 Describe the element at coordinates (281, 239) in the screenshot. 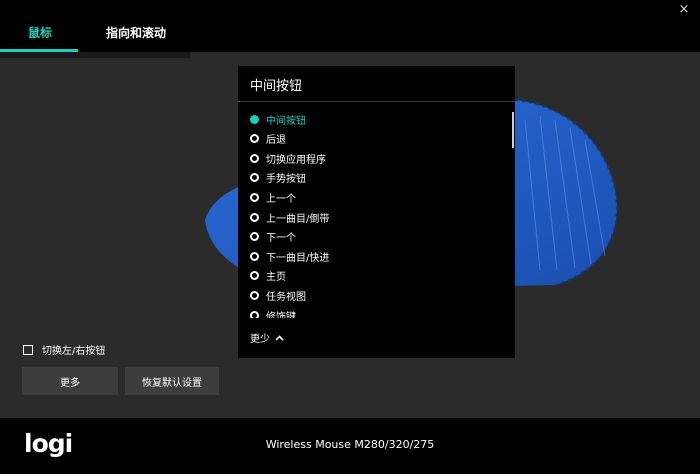

I see `option-label: 下一个` at that location.